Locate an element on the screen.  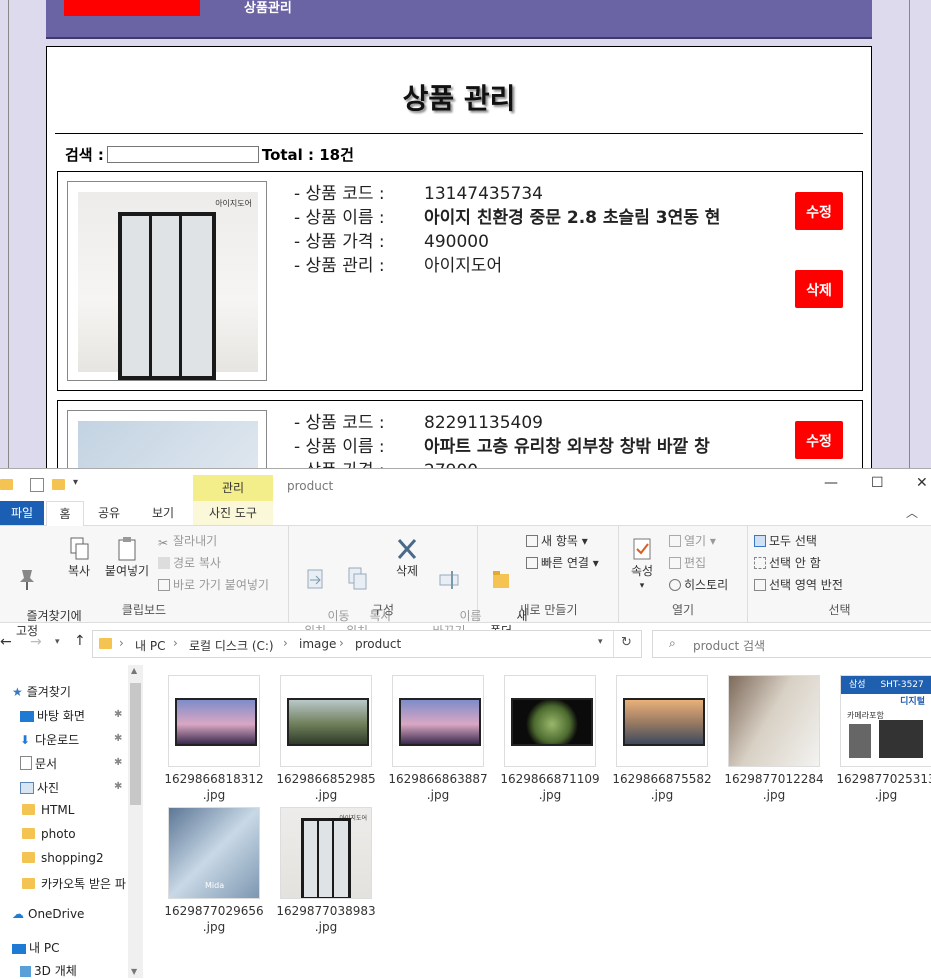
file-thumbnail: Mida is located at coordinates (214, 853).